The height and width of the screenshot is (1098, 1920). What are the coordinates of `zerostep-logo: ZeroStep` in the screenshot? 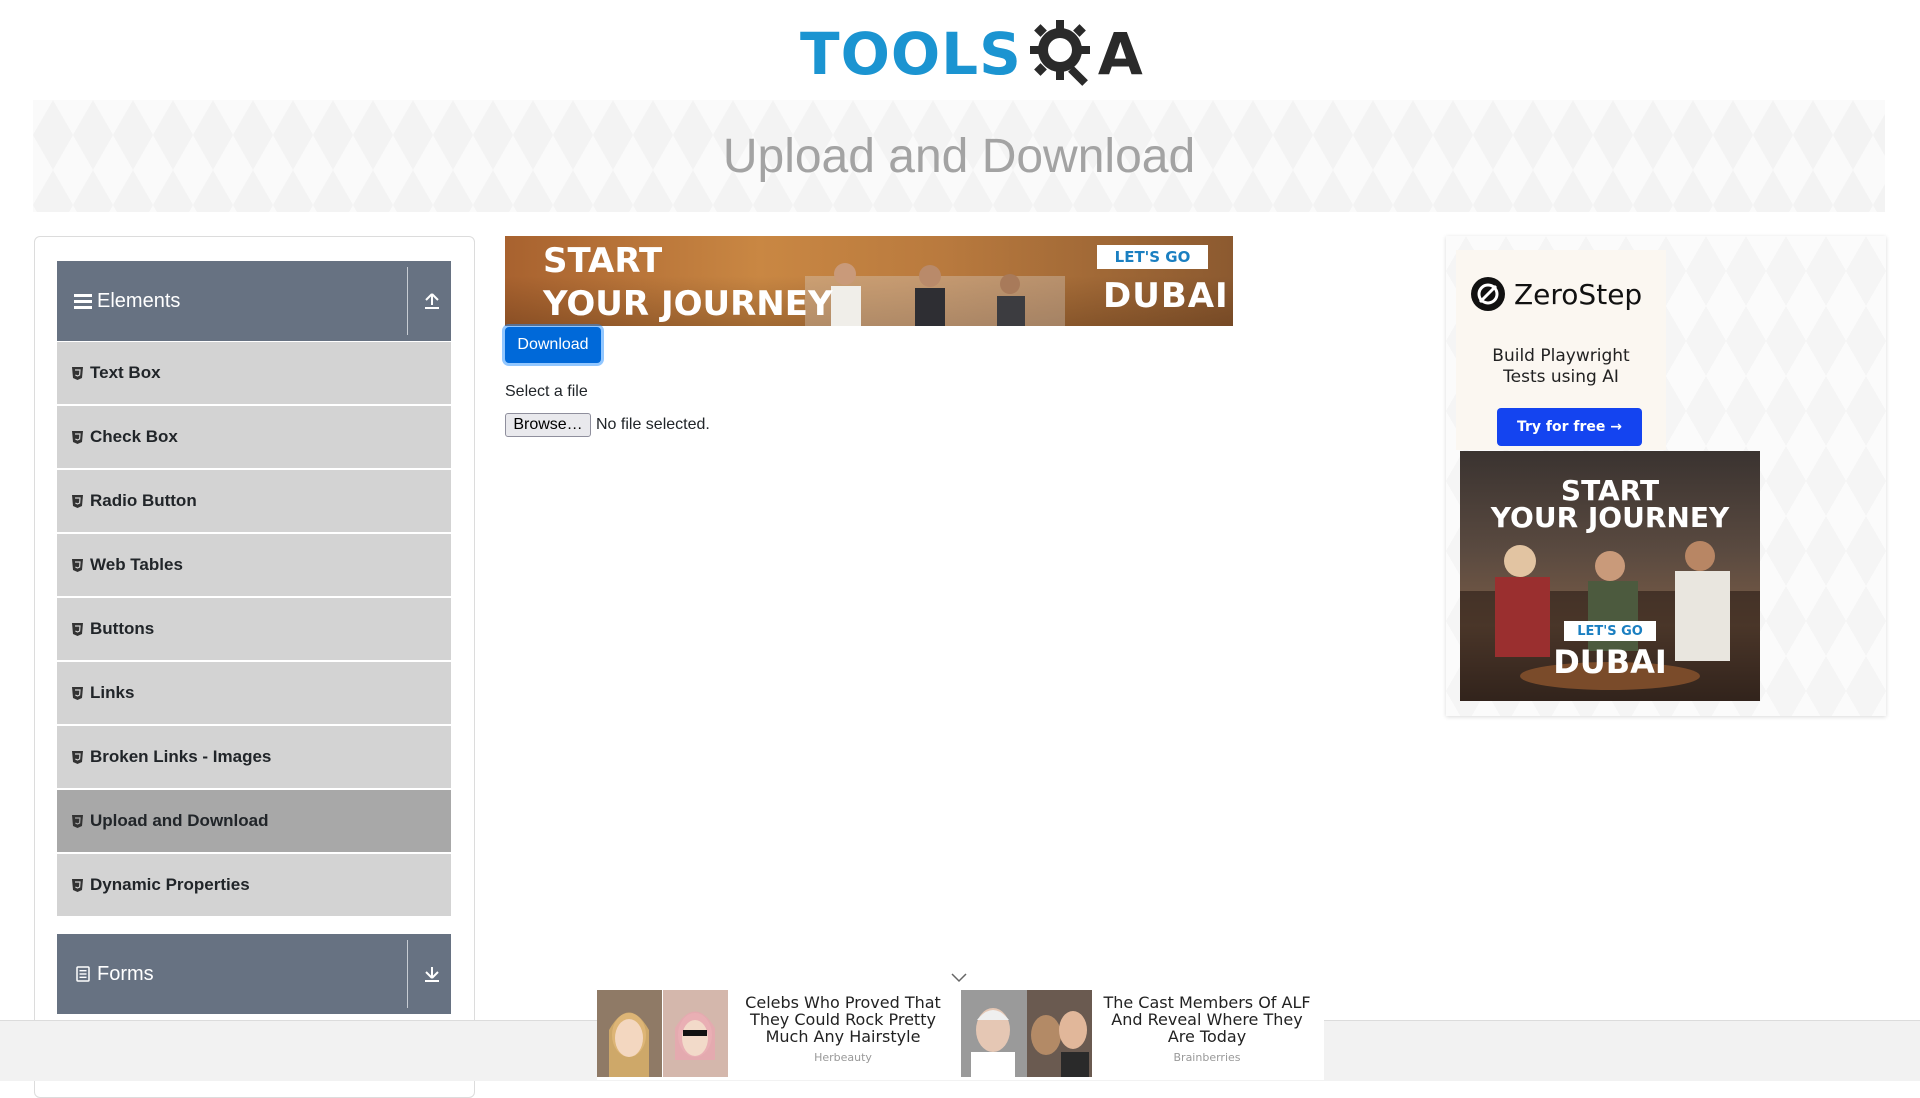 It's located at (1556, 294).